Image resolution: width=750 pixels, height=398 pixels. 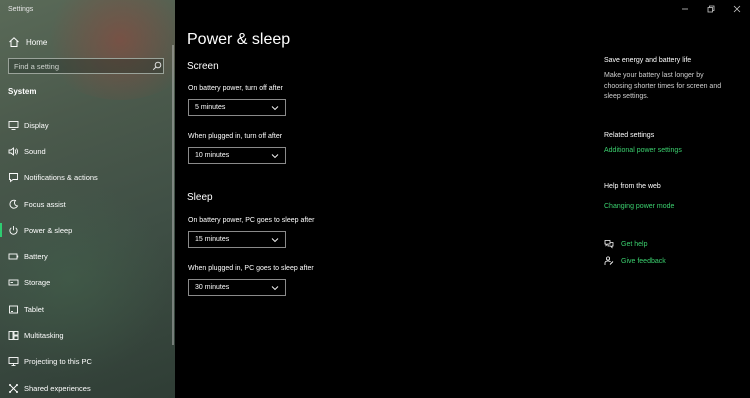 I want to click on sidebar-item-display: Display, so click(x=87, y=125).